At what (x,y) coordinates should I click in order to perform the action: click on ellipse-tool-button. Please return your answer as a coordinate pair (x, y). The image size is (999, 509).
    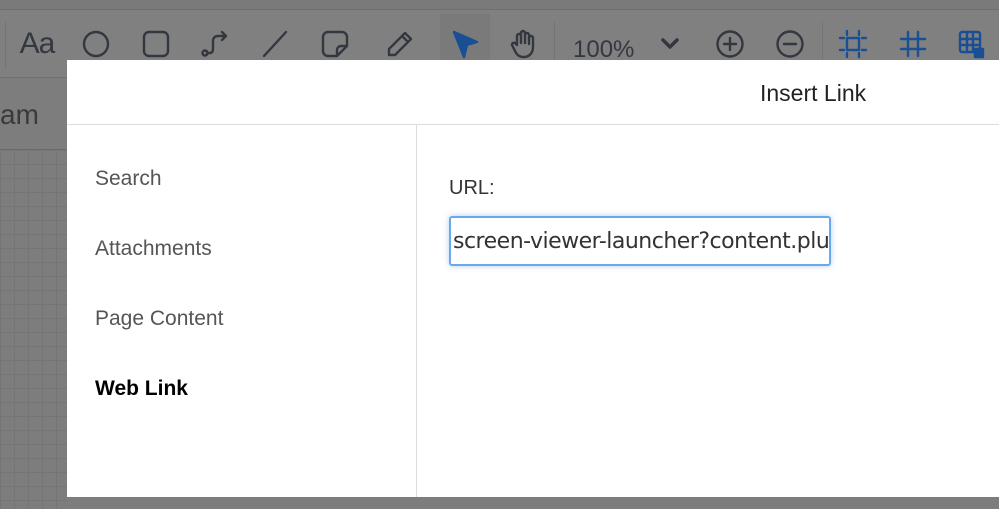
    Looking at the image, I should click on (96, 44).